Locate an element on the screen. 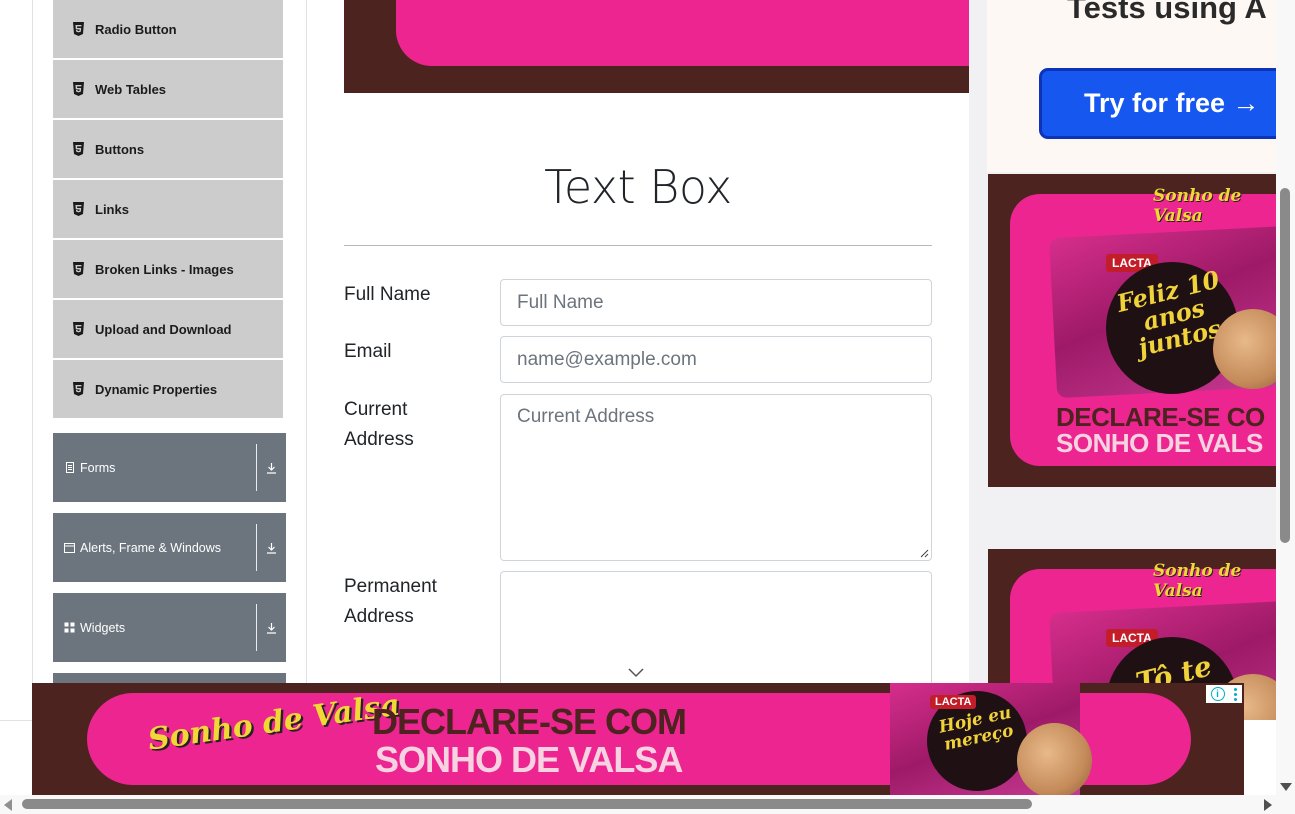  sidebar-item-buttons: Buttons is located at coordinates (168, 149).